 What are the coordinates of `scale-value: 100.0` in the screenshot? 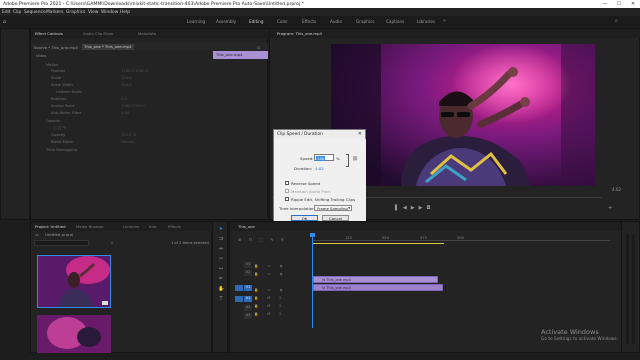 It's located at (126, 78).